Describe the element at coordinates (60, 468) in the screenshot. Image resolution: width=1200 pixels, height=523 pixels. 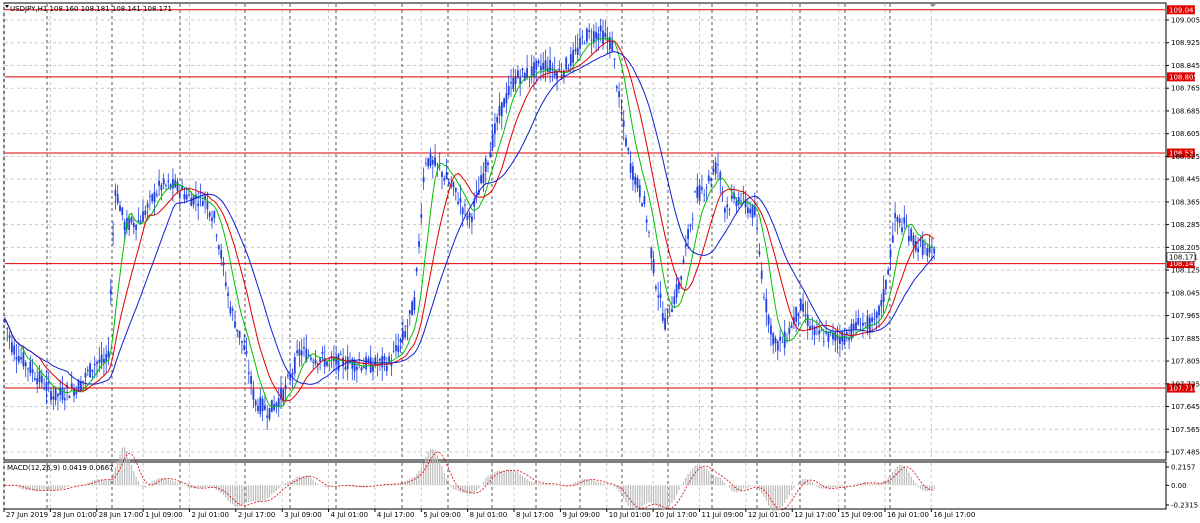
I see `macd-title: MACD(12,26,9) 0.0419 0.0667` at that location.